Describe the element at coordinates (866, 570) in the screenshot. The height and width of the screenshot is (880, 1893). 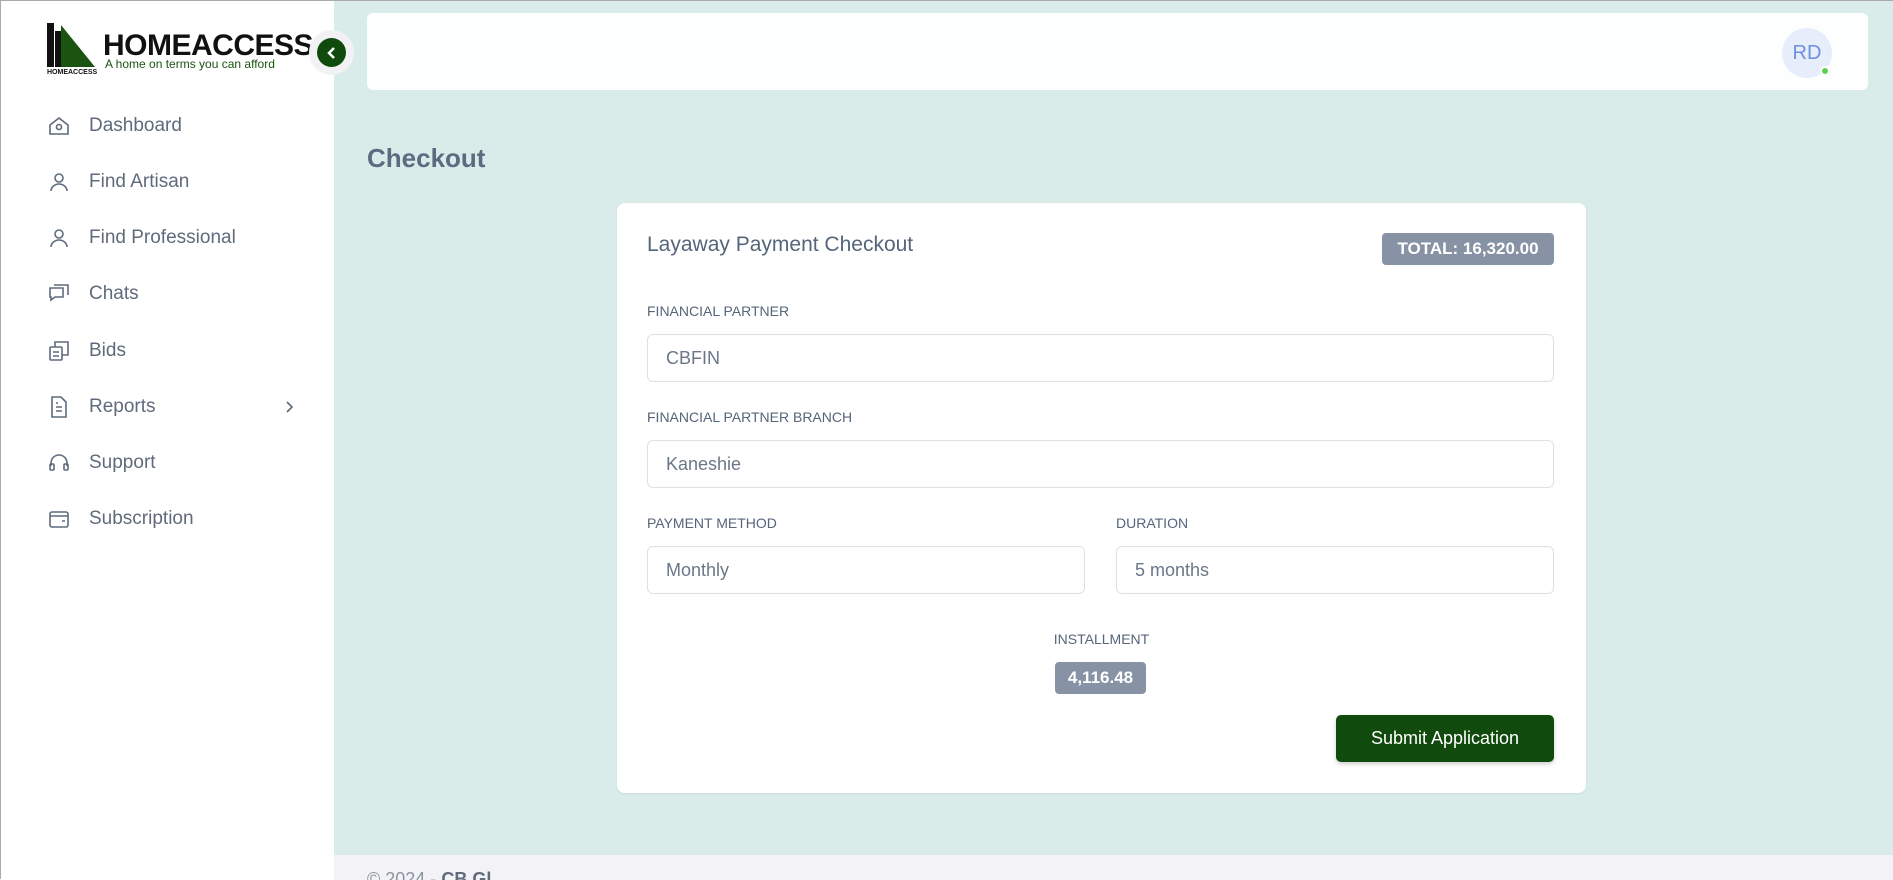
I see `payment-method-field: Monthly` at that location.